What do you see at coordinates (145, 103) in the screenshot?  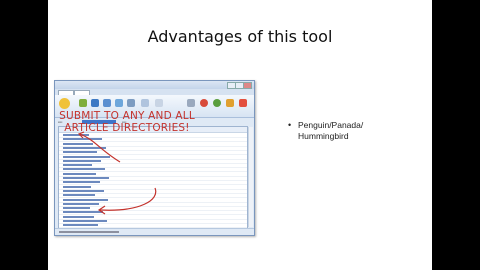 I see `play-icon` at bounding box center [145, 103].